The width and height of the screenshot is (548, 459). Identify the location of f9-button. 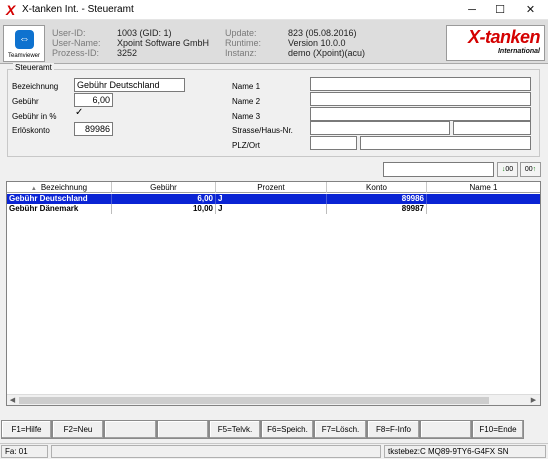
(446, 429).